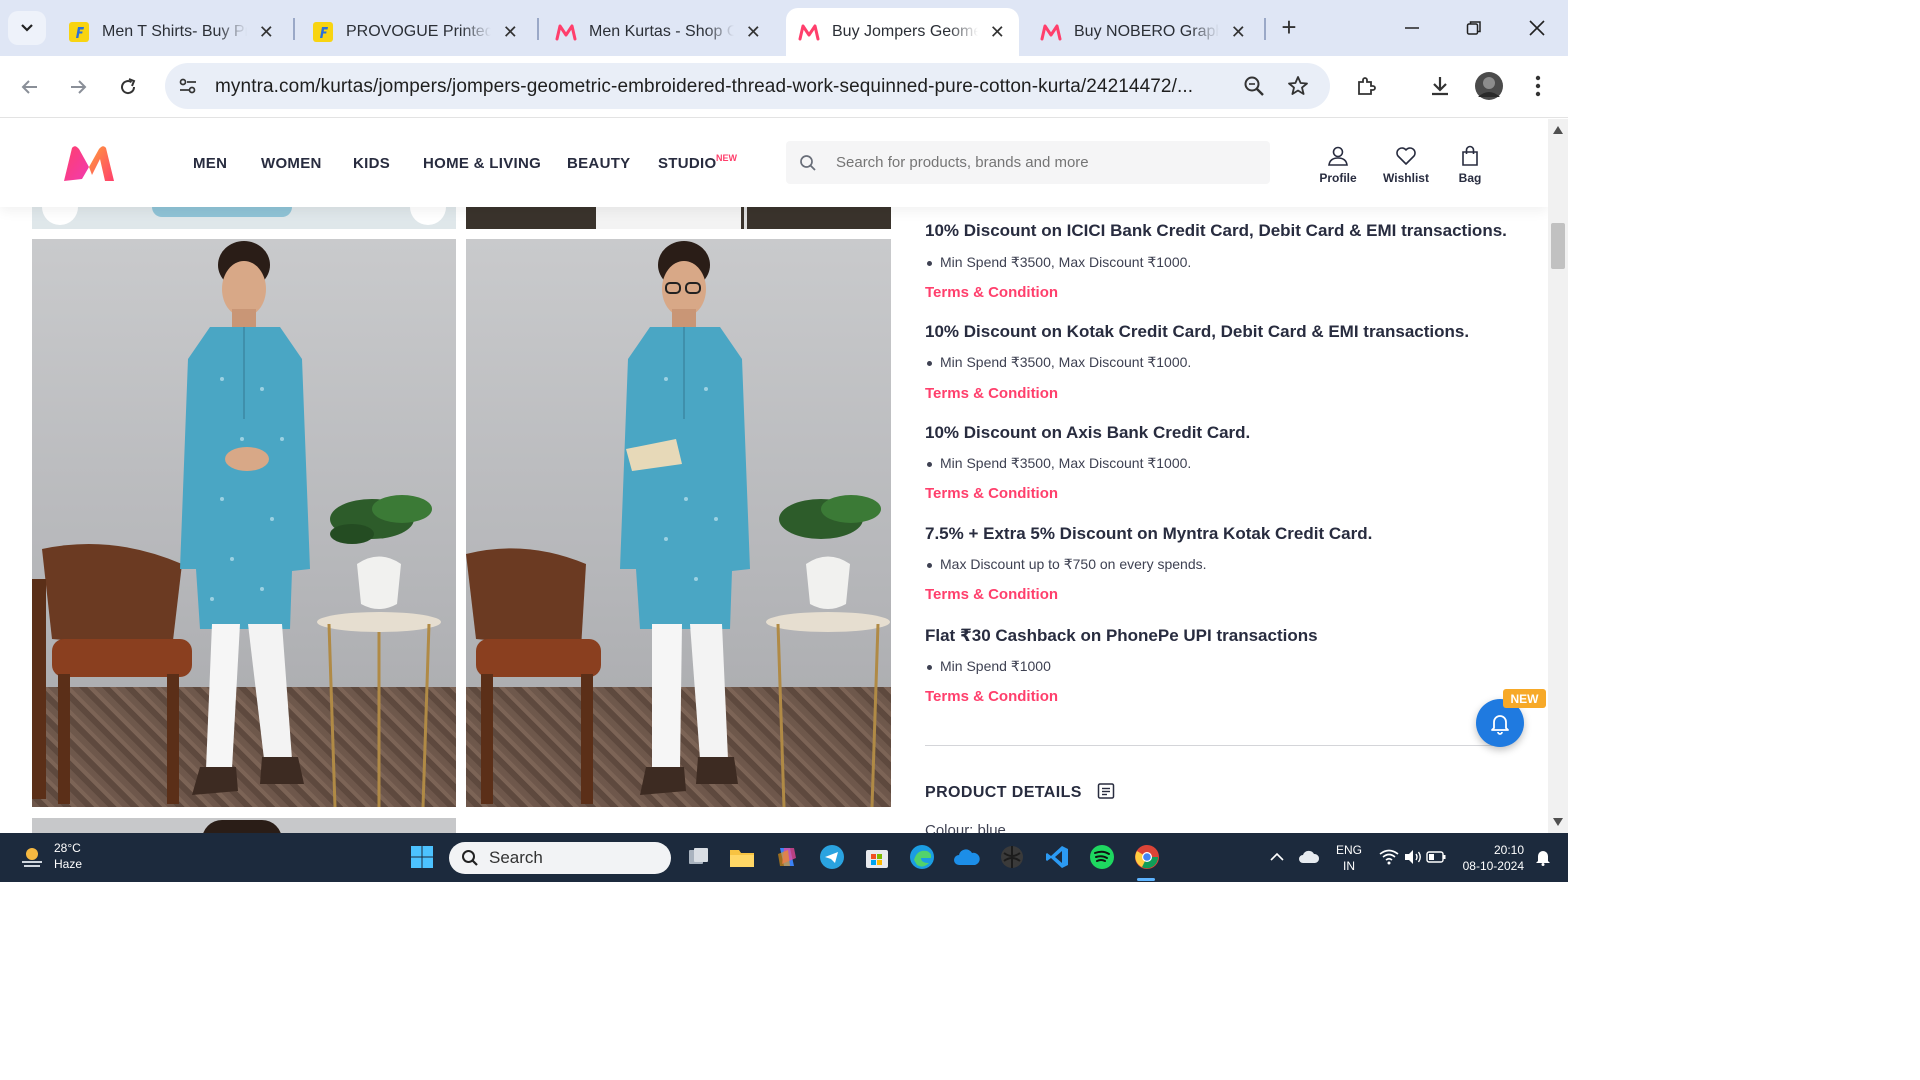 The image size is (1920, 1080). What do you see at coordinates (323, 32) in the screenshot?
I see `flipkart-icon` at bounding box center [323, 32].